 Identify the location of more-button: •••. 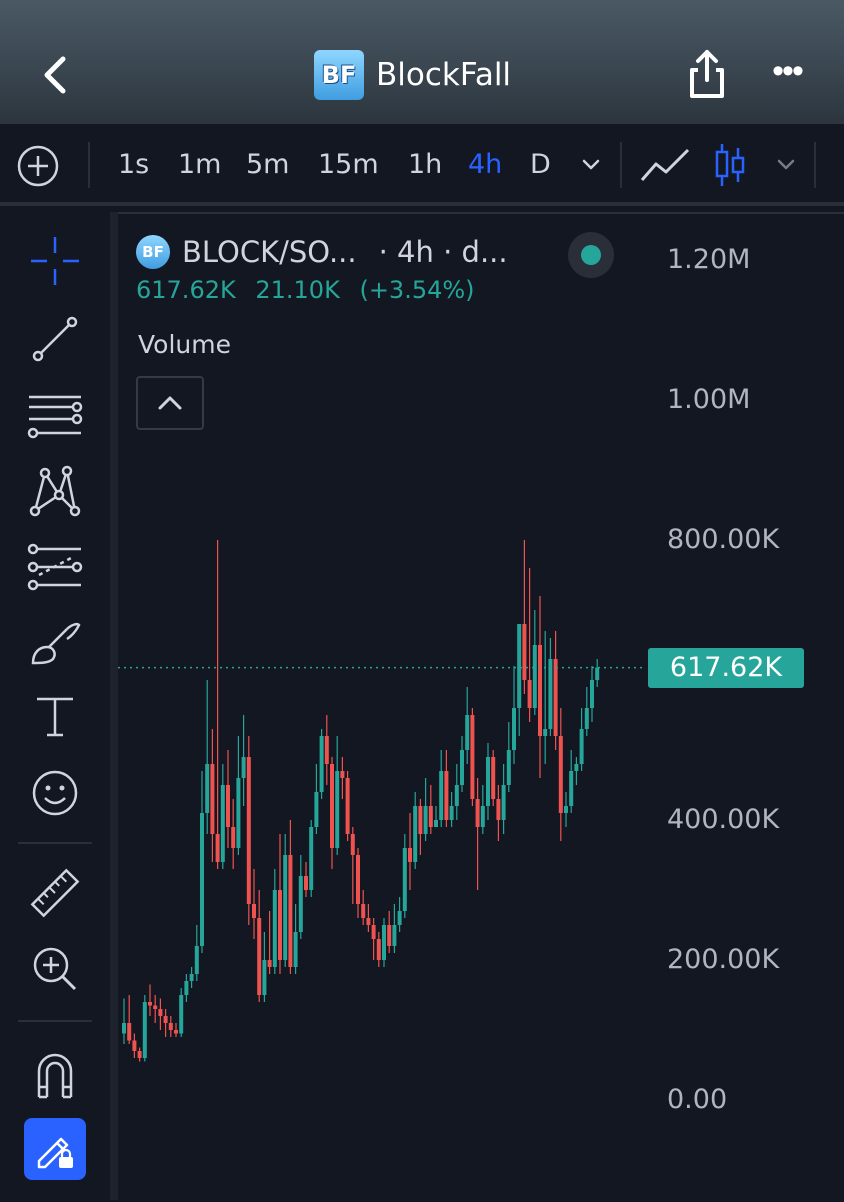
(787, 73).